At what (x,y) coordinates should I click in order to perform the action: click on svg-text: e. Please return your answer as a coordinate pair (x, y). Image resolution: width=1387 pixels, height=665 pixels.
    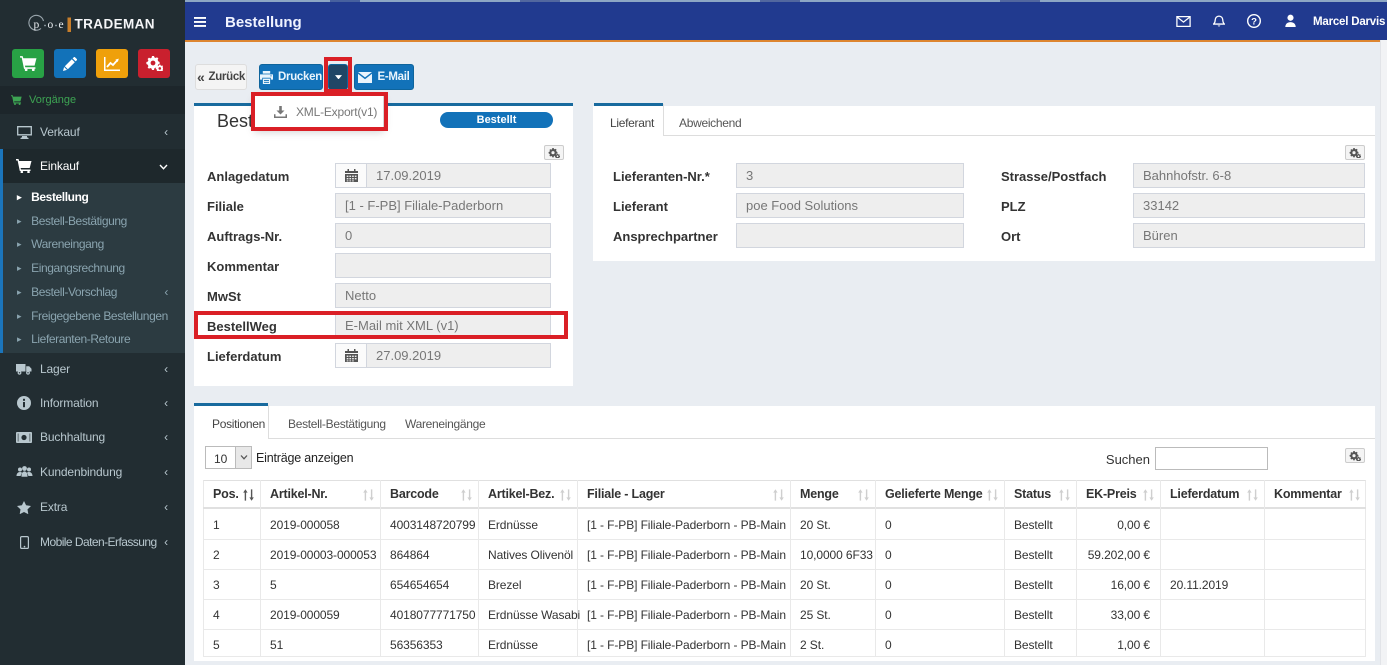
    Looking at the image, I should click on (61, 25).